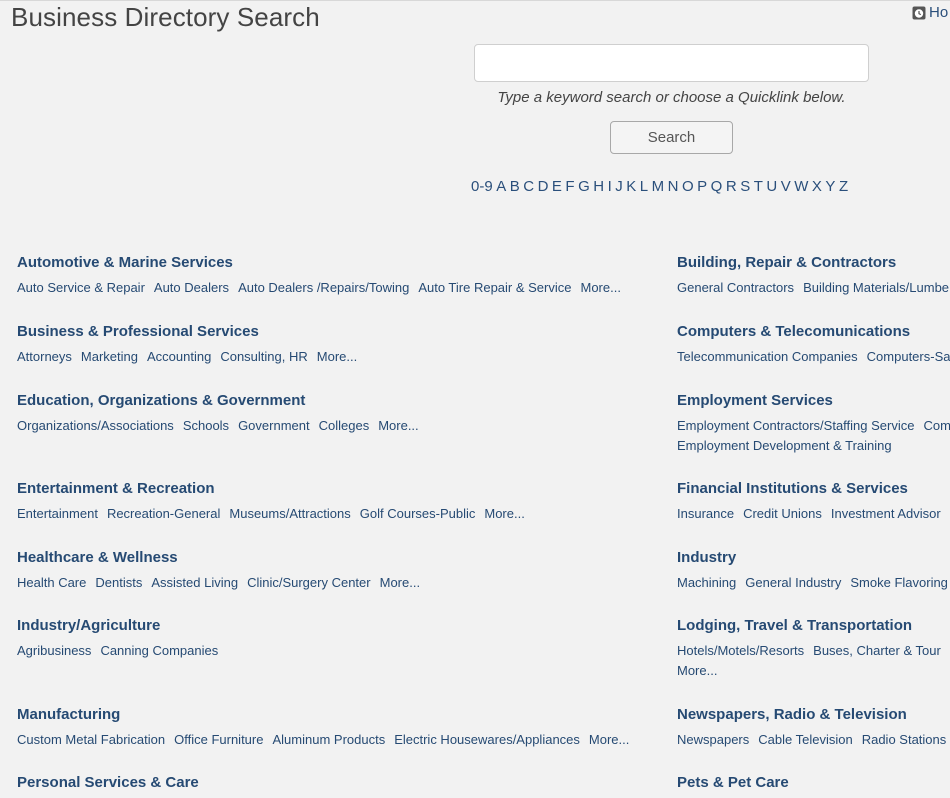  Describe the element at coordinates (191, 333) in the screenshot. I see `category-title: Business & Professional Services` at that location.